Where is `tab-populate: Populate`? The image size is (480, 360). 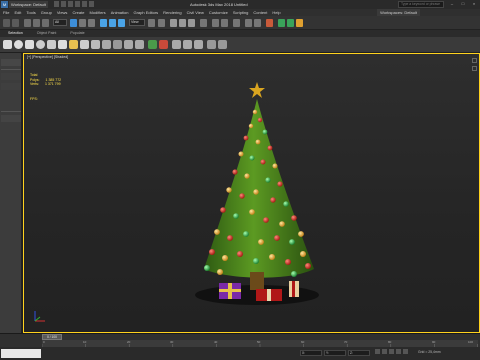
tab-populate: Populate is located at coordinates (77, 33).